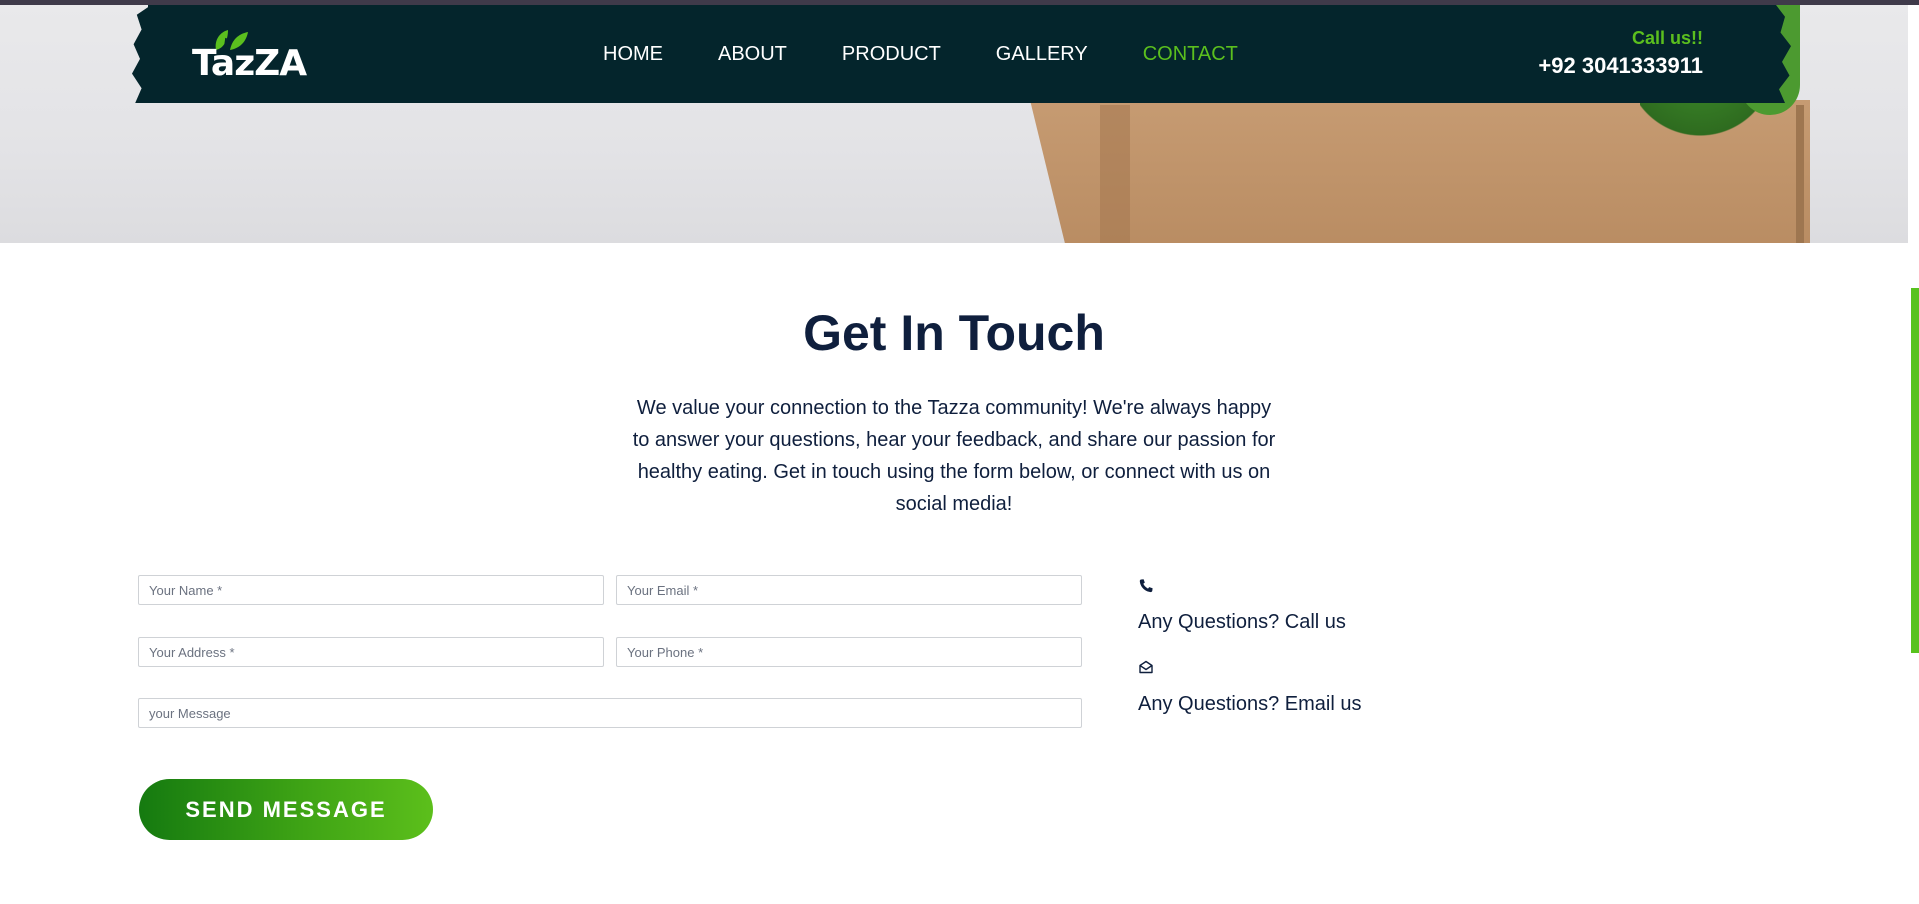 Image resolution: width=1919 pixels, height=904 pixels. Describe the element at coordinates (1146, 586) in the screenshot. I see `phone-icon` at that location.